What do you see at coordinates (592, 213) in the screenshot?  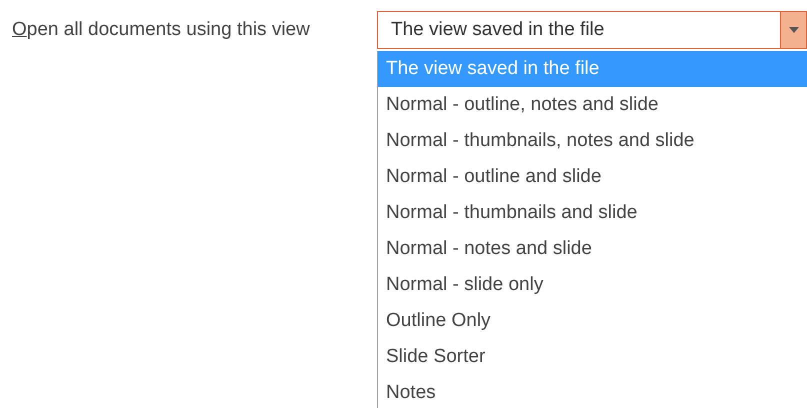 I see `dropdown-option: Normal - thumbnails and slide` at bounding box center [592, 213].